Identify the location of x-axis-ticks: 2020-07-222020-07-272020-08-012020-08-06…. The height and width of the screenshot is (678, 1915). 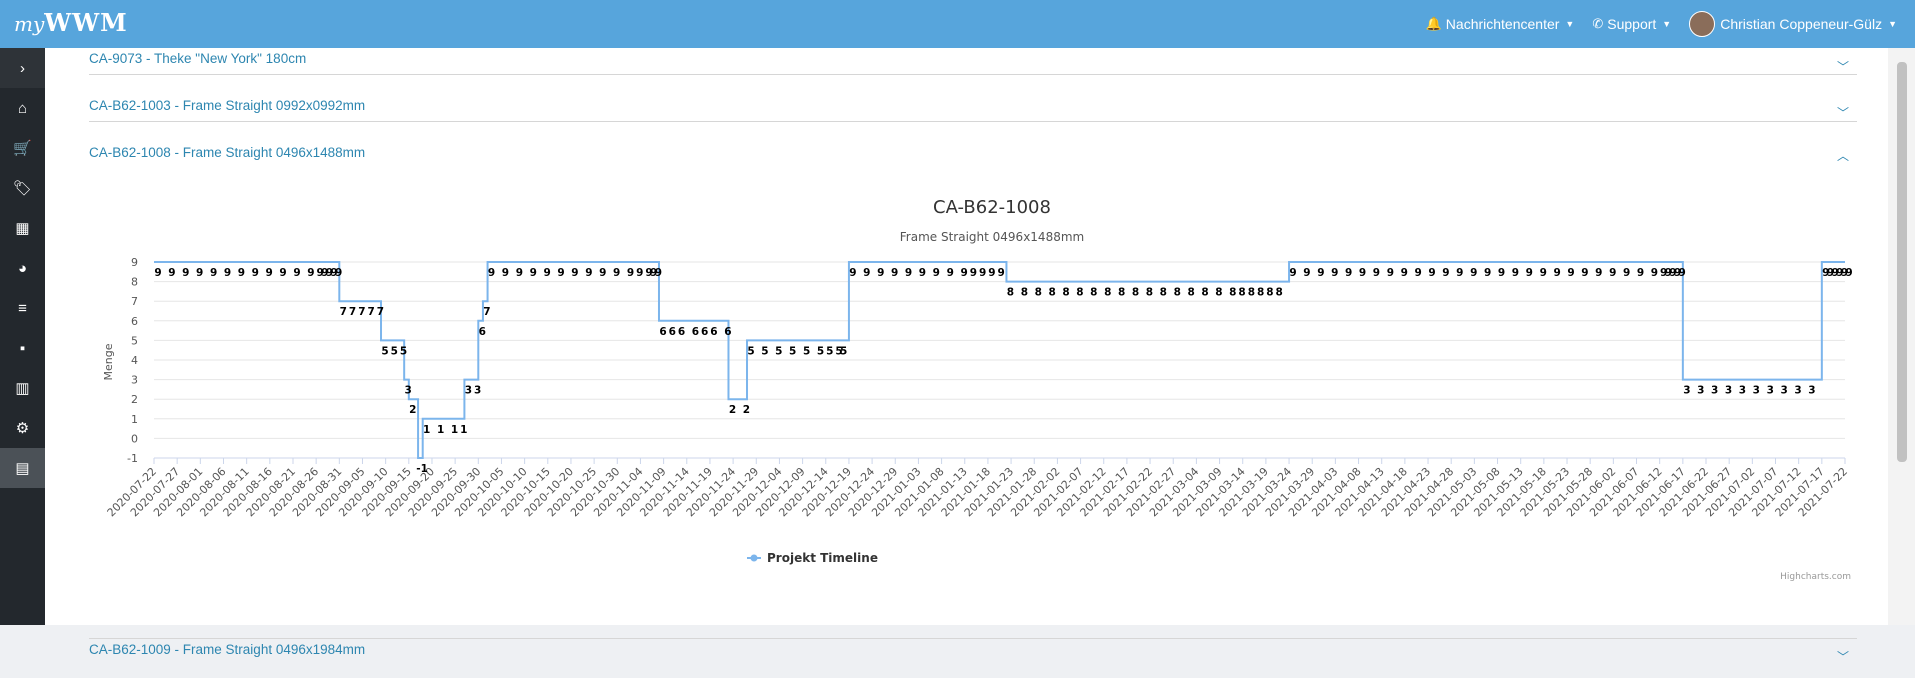
(977, 488).